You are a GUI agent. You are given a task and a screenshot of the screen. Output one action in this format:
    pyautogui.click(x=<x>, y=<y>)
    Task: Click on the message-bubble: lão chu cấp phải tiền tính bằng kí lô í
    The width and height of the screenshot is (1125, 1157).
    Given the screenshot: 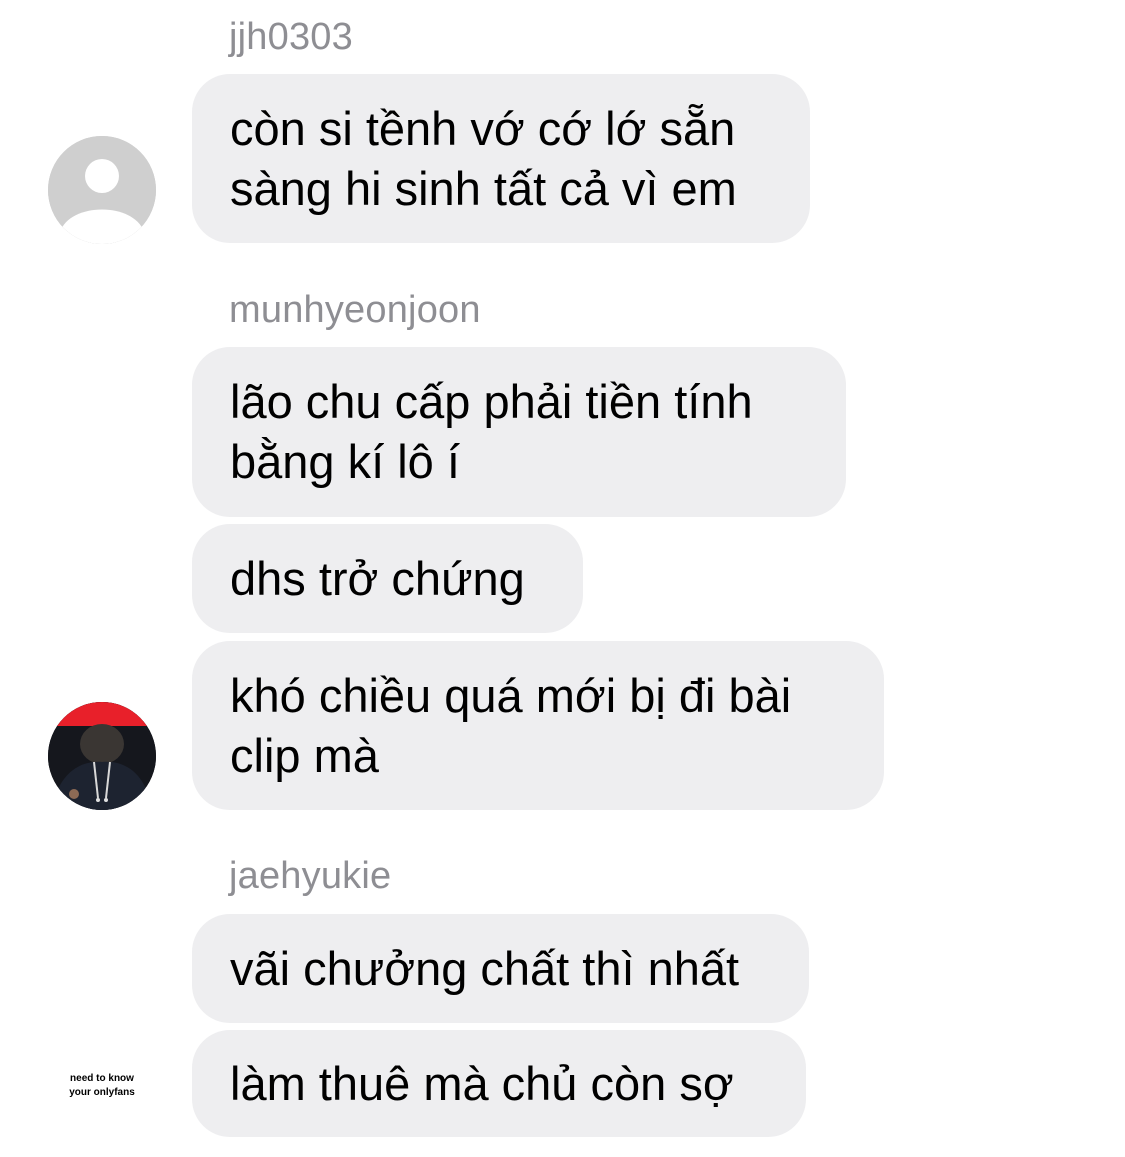 What is the action you would take?
    pyautogui.click(x=519, y=432)
    